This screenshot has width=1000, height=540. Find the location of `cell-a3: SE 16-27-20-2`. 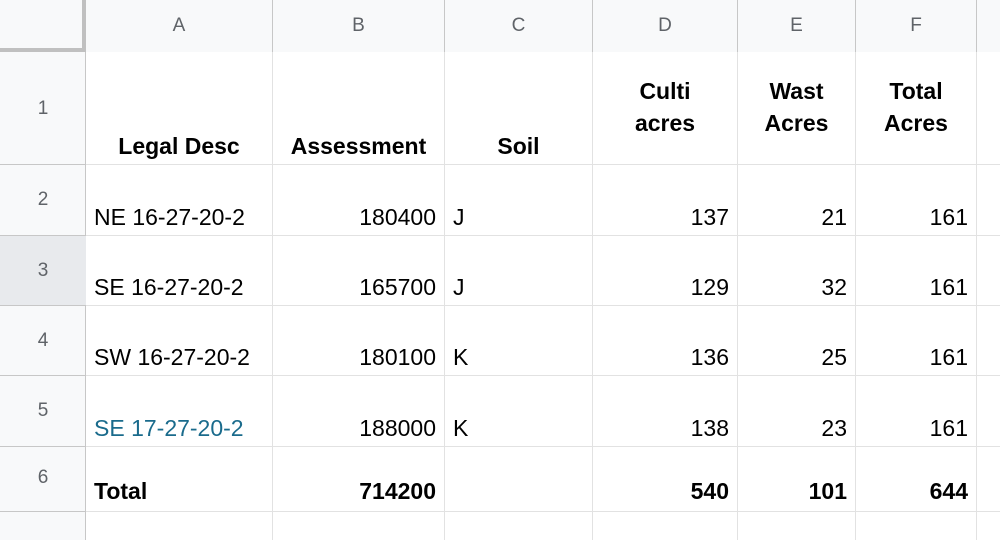

cell-a3: SE 16-27-20-2 is located at coordinates (179, 271).